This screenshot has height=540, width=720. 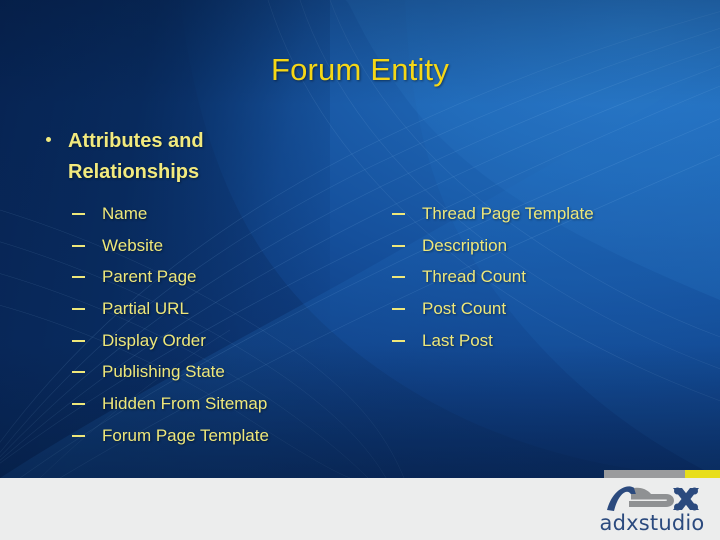 I want to click on list-item: Forum Page Template, so click(x=216, y=436).